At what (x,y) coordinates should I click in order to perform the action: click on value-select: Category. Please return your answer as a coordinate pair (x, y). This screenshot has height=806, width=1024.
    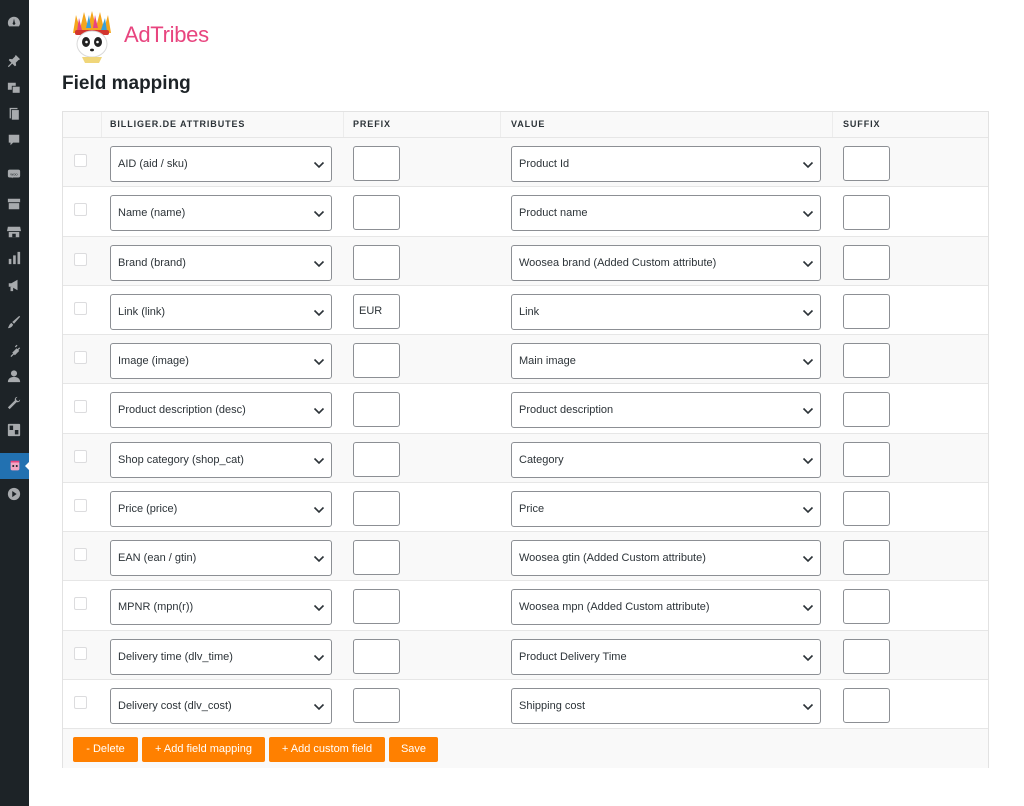
    Looking at the image, I should click on (666, 459).